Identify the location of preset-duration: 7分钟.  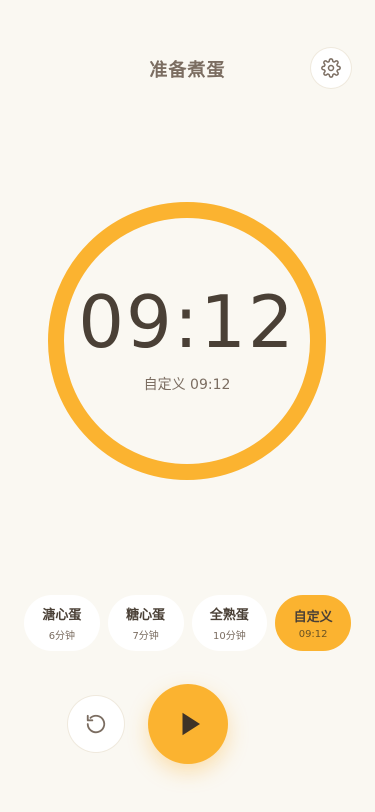
(145, 636).